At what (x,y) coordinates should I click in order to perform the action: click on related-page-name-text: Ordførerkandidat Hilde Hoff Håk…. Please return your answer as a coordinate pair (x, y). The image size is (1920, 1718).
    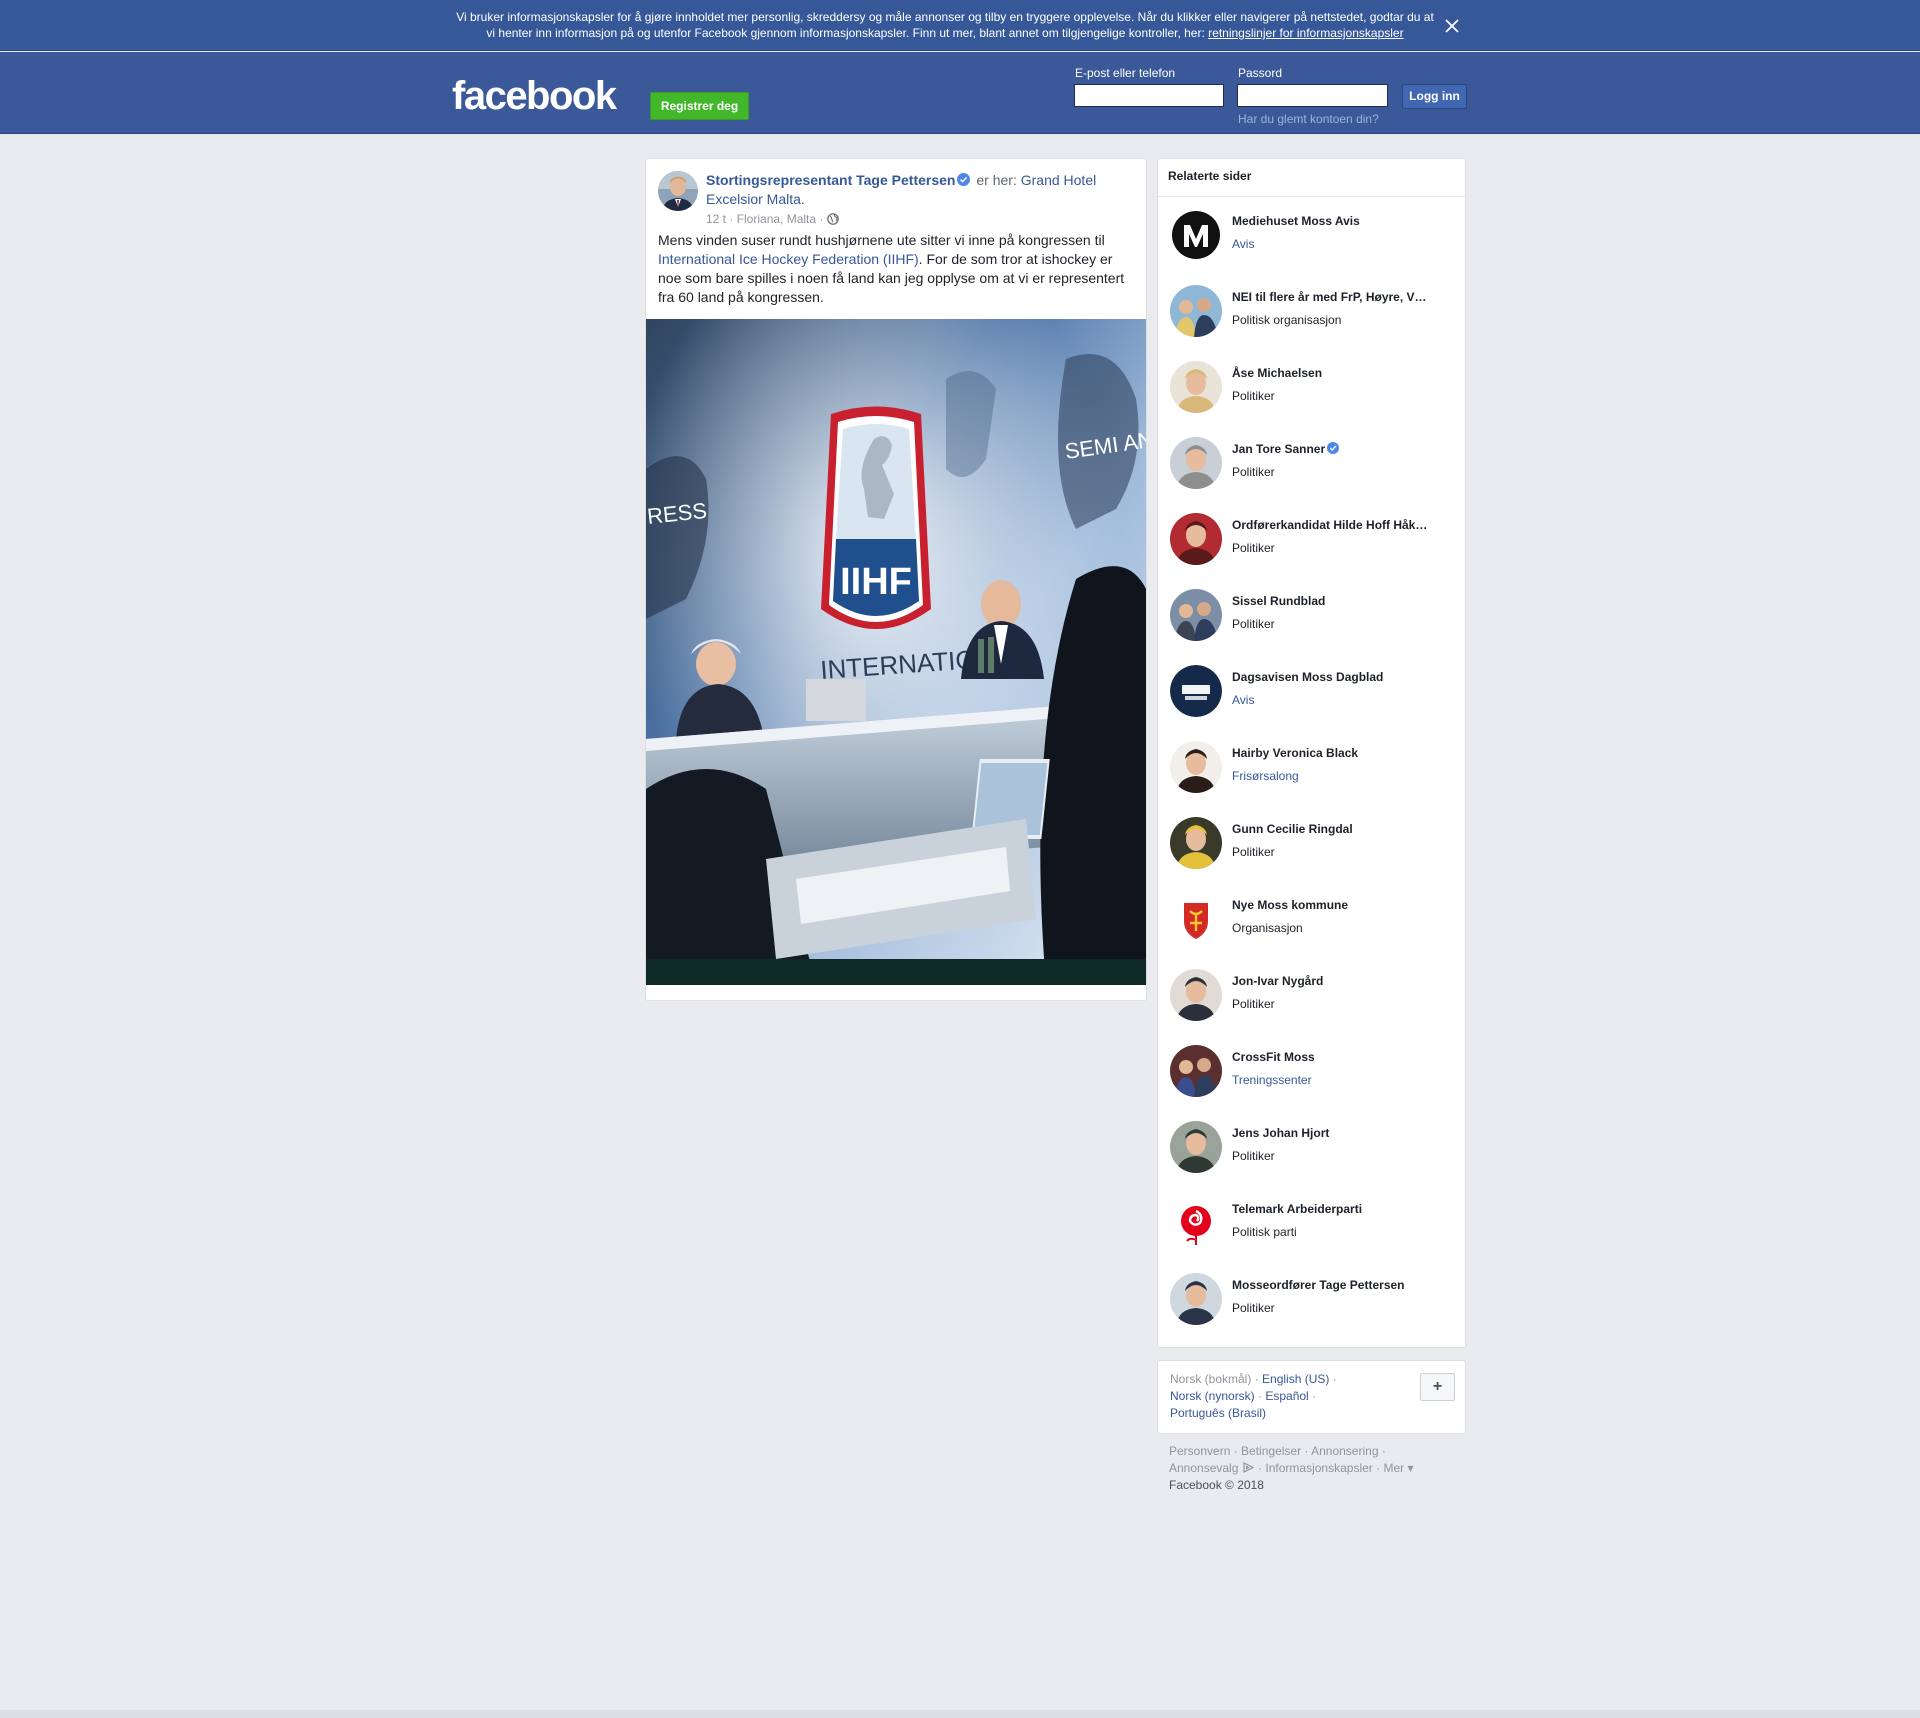
    Looking at the image, I should click on (1329, 525).